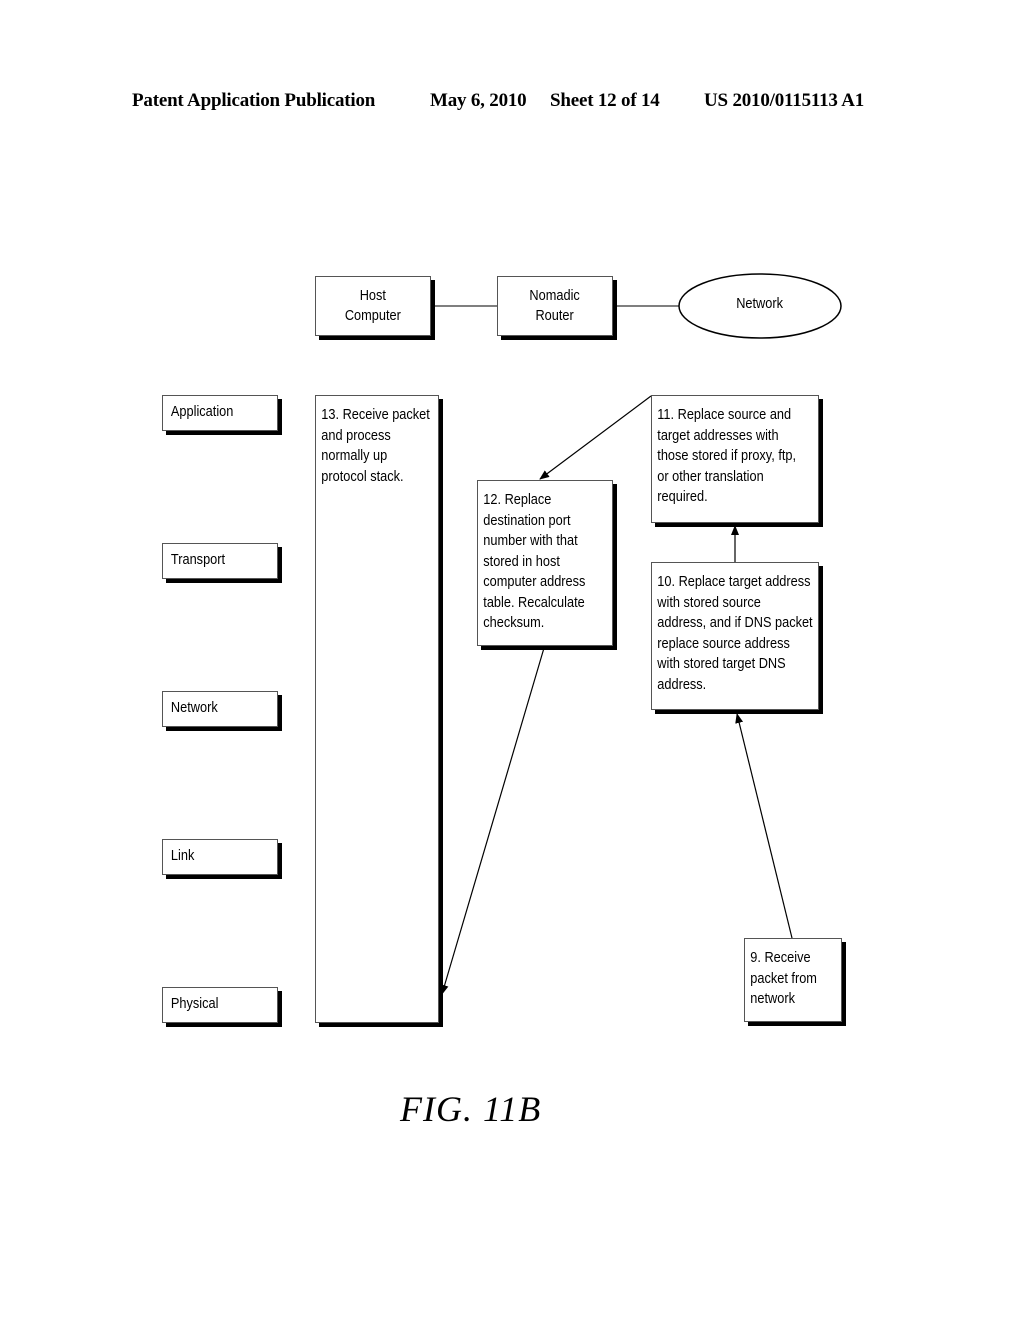 Image resolution: width=1024 pixels, height=1320 pixels. Describe the element at coordinates (198, 560) in the screenshot. I see `layer-label: Transport` at that location.